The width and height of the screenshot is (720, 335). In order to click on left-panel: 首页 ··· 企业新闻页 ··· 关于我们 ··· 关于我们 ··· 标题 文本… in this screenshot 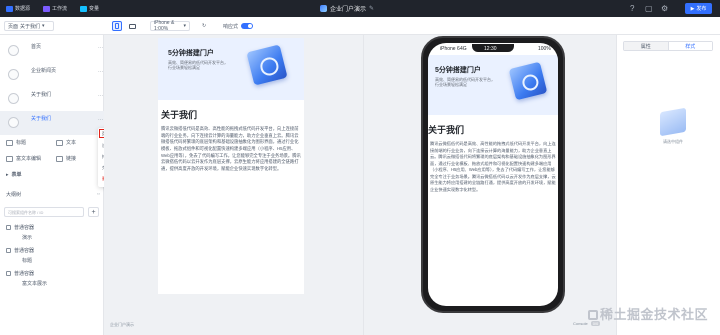, I will do `click(52, 185)`.